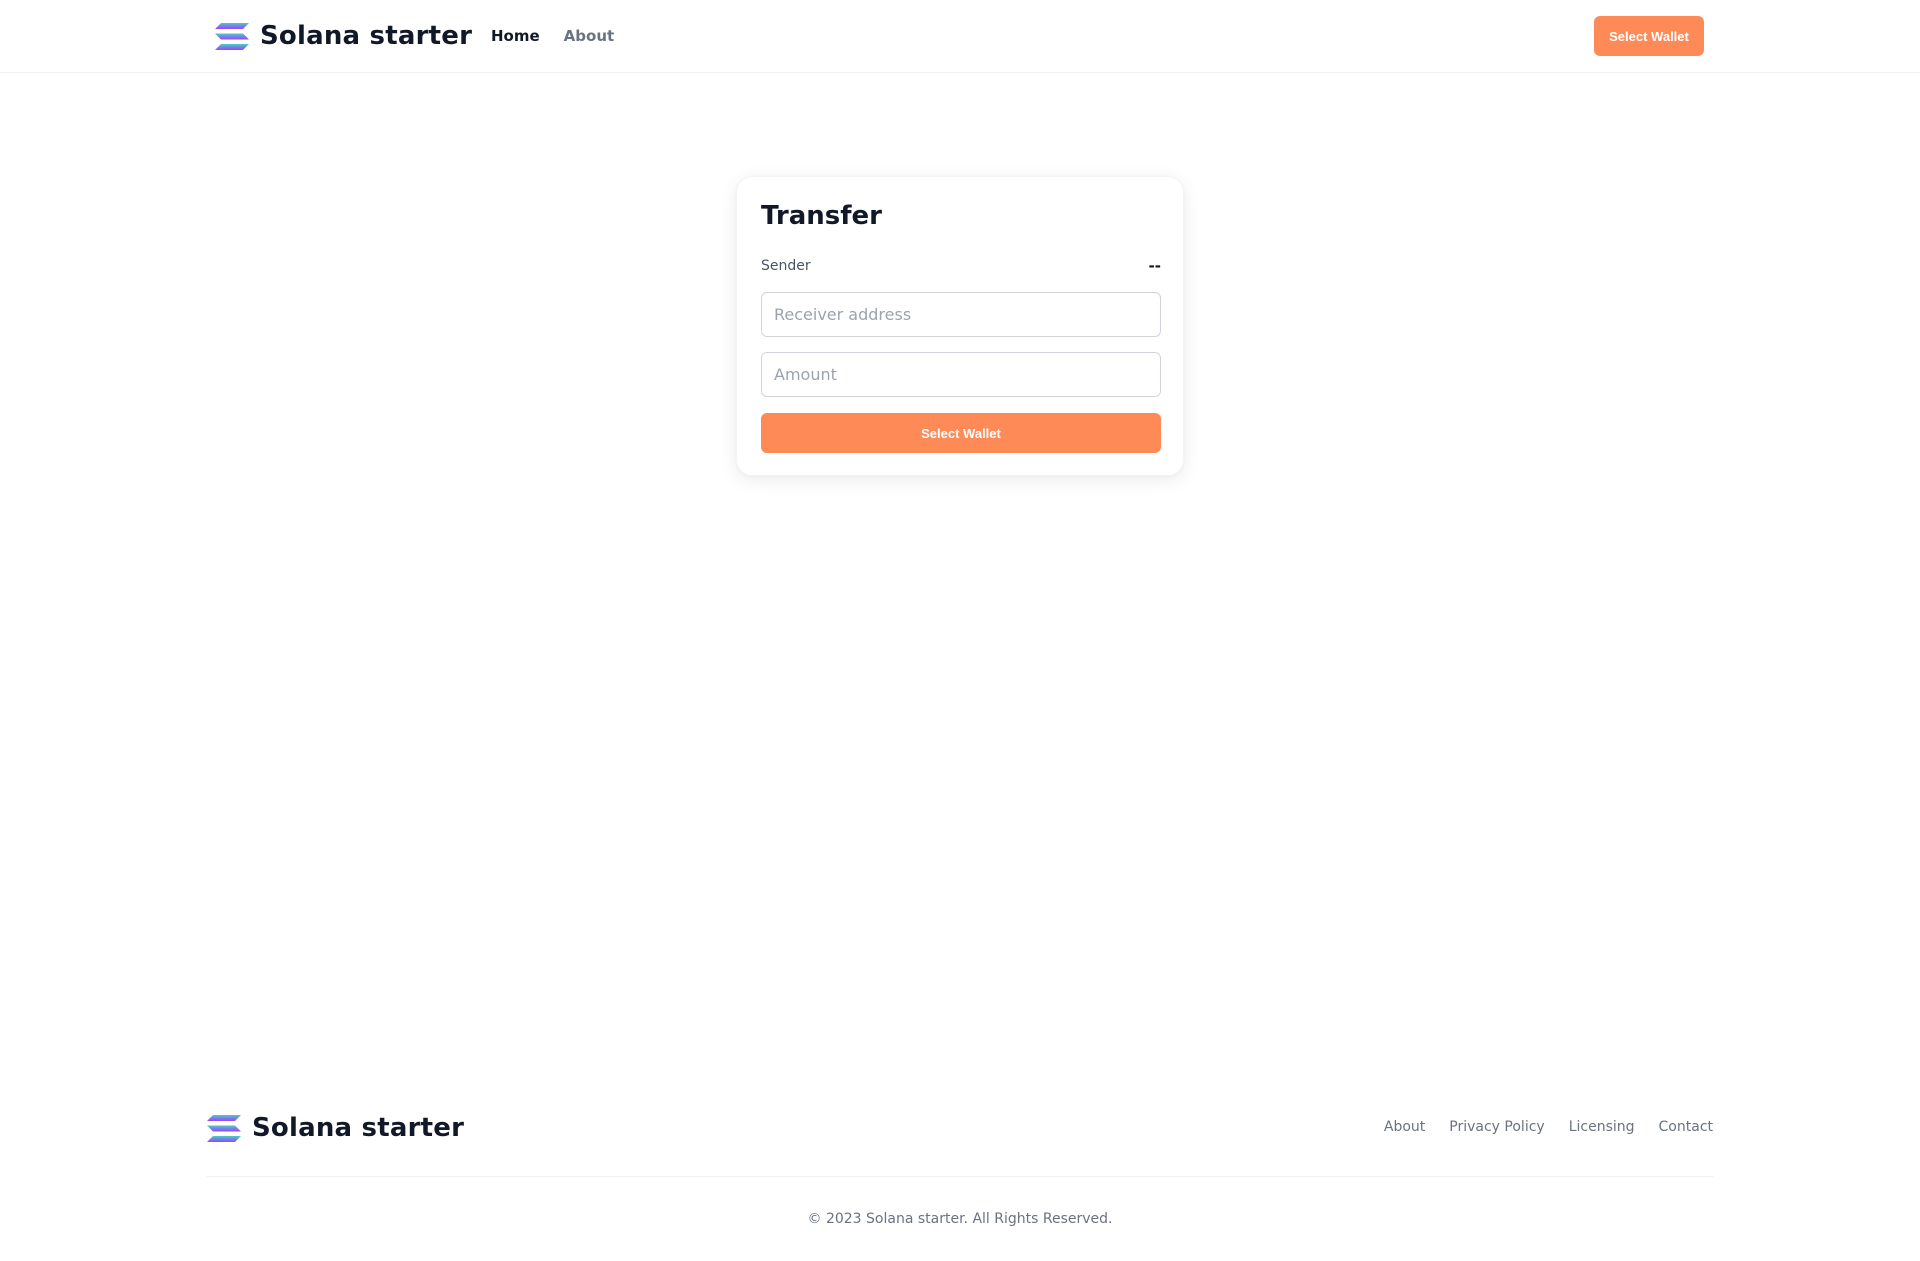 The height and width of the screenshot is (1261, 1920). What do you see at coordinates (961, 266) in the screenshot?
I see `sender-row: Sender --` at bounding box center [961, 266].